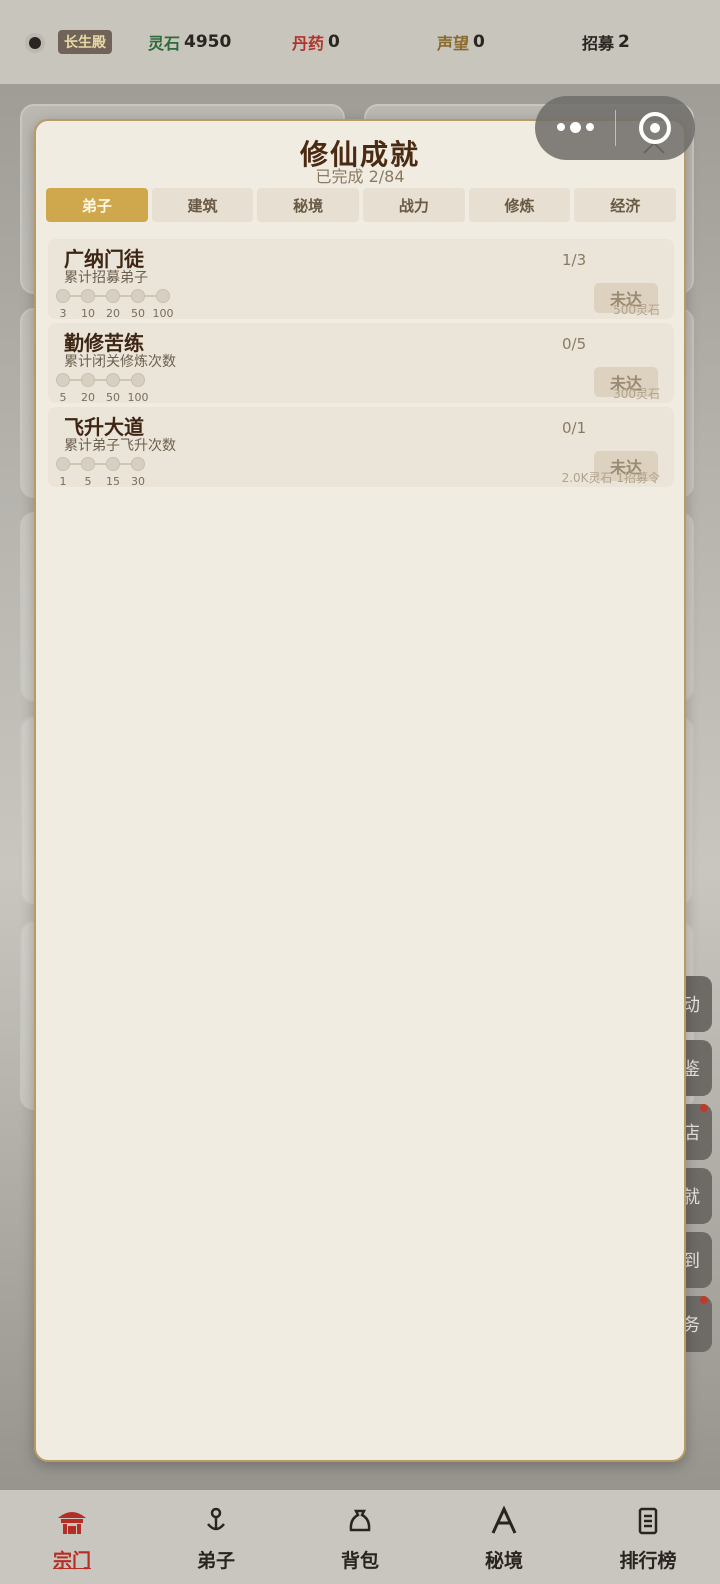 This screenshot has width=720, height=1584. I want to click on nav-label: 秘境, so click(503, 1561).